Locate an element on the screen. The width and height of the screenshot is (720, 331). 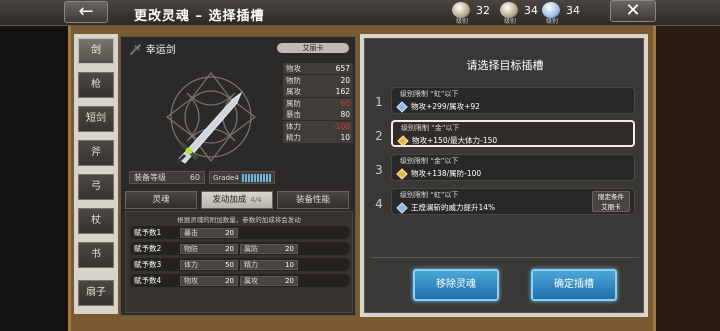
resource-3: 级别 34 is located at coordinates (561, 13).